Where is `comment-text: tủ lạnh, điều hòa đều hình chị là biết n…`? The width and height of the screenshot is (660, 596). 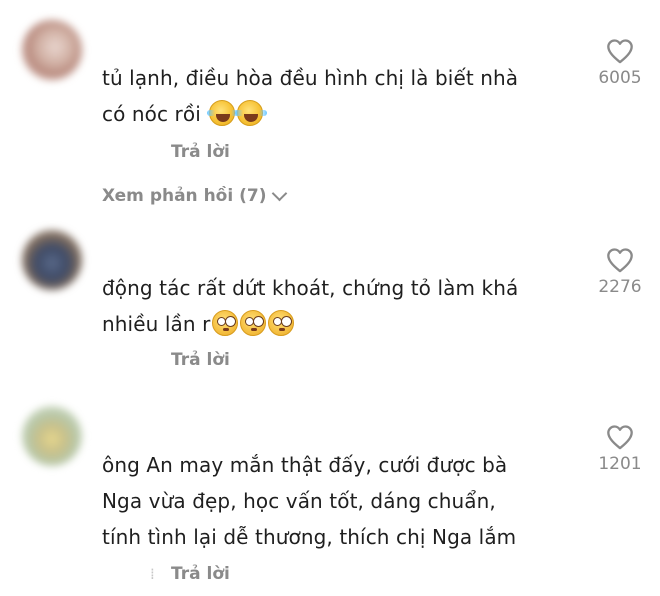 comment-text: tủ lạnh, điều hòa đều hình chị là biết n… is located at coordinates (337, 98).